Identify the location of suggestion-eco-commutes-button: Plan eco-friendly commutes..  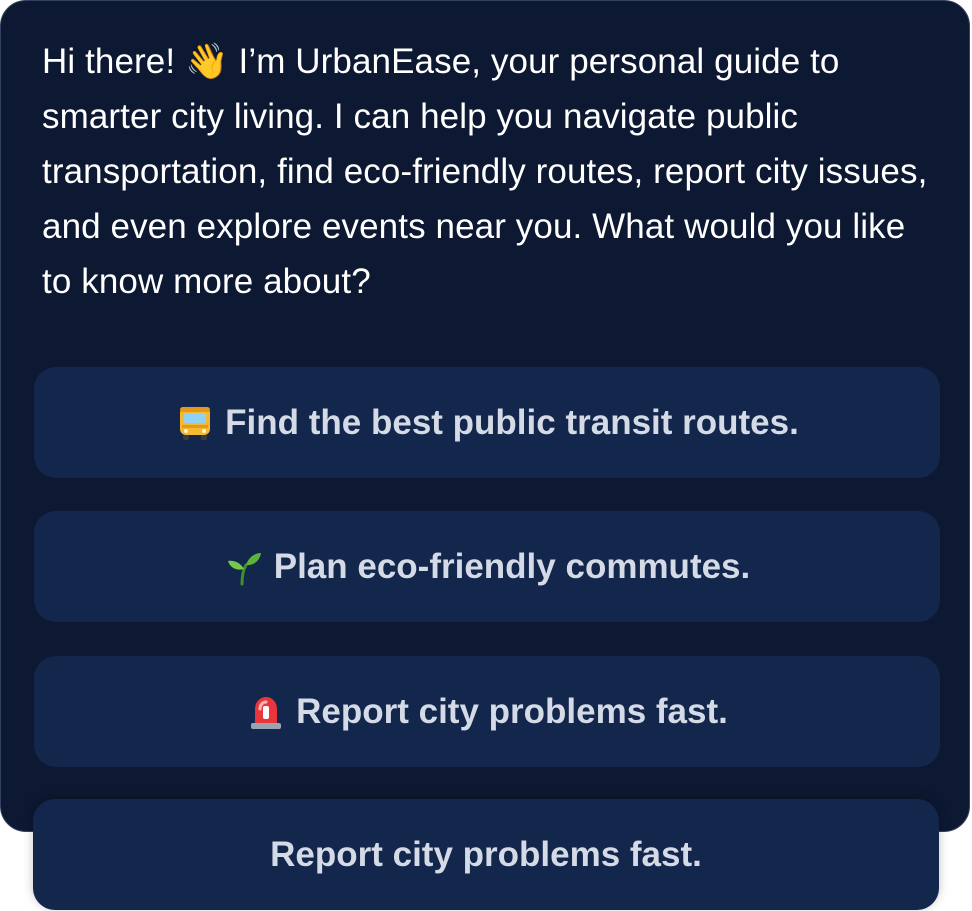
(487, 566).